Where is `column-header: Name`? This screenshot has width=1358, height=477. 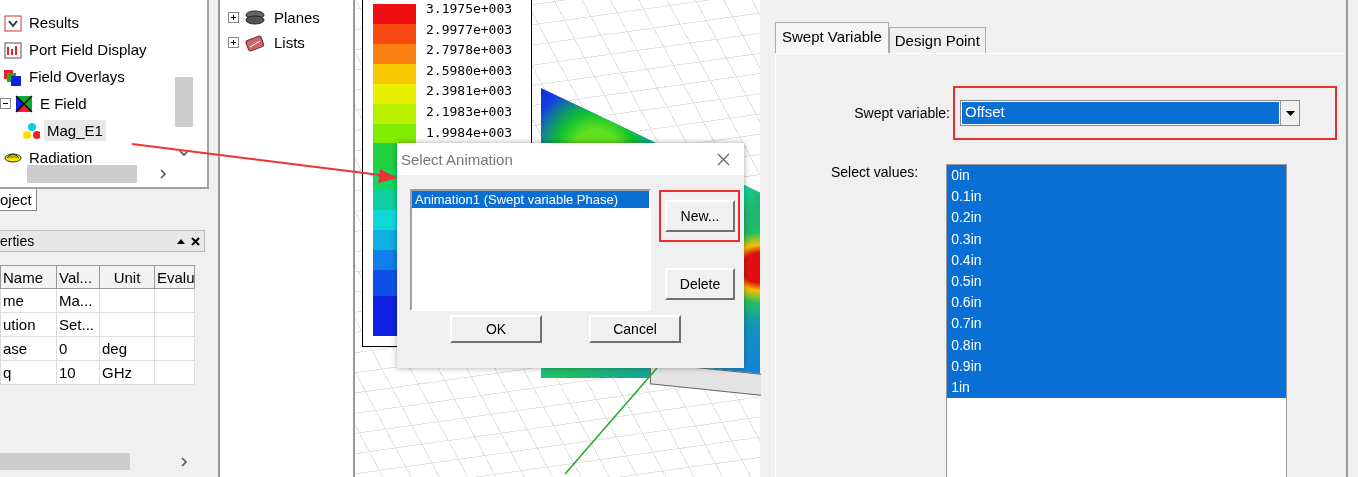
column-header: Name is located at coordinates (28, 277).